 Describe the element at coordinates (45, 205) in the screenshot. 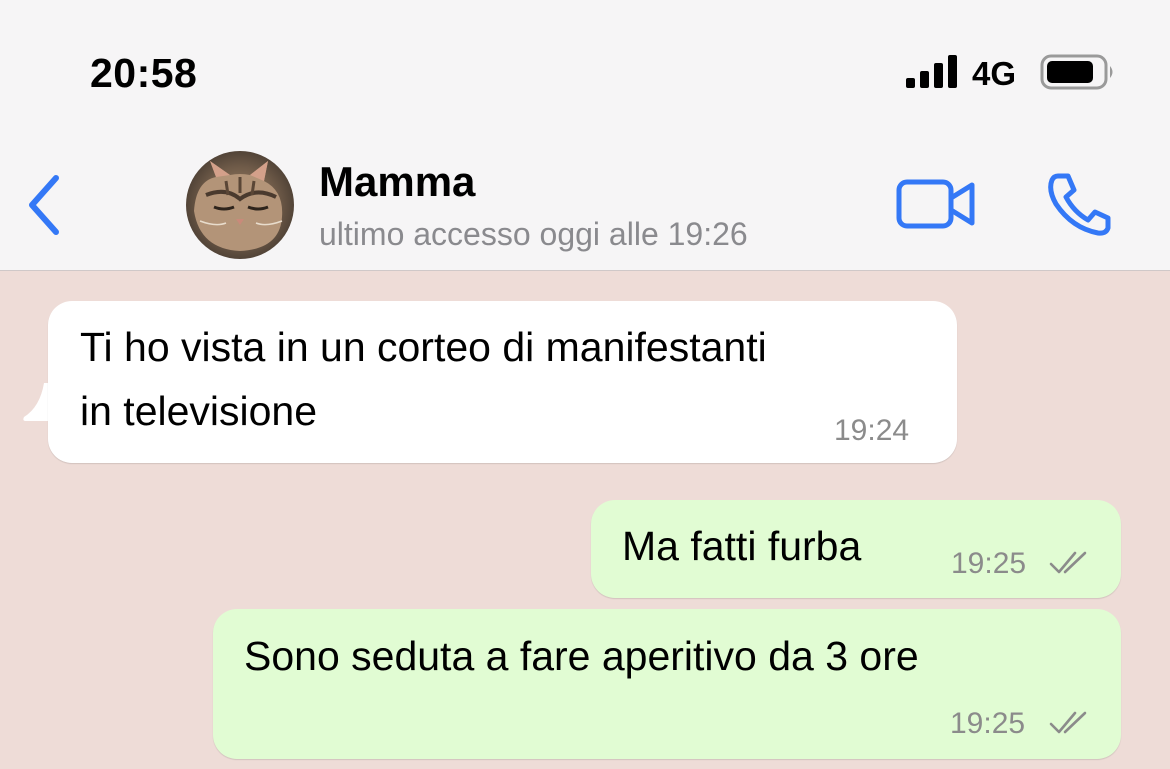

I see `chevron-left-icon` at that location.